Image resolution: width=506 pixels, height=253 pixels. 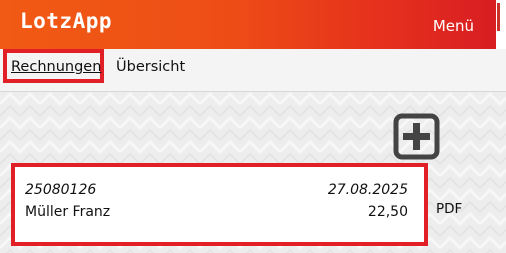 I want to click on app-title: LotzApp, so click(x=66, y=21).